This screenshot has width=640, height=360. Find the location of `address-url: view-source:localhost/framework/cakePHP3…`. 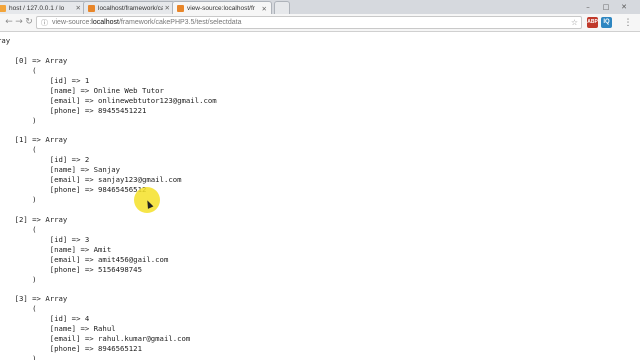

address-url: view-source:localhost/framework/cakePHP3… is located at coordinates (147, 22).